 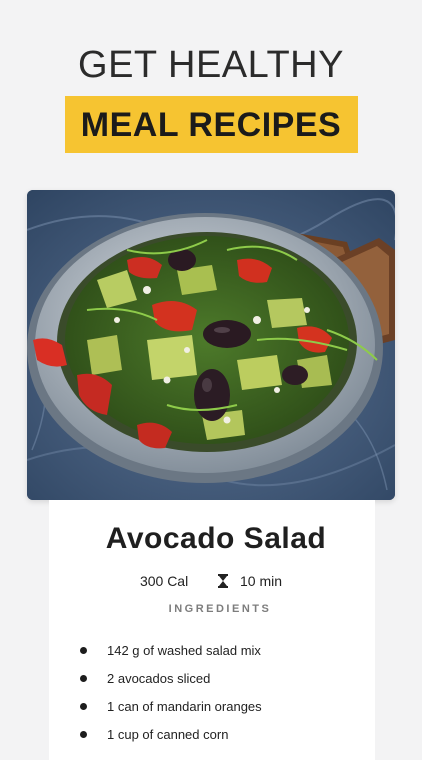 I want to click on list-item: 1 can of mandarin oranges, so click(x=171, y=706).